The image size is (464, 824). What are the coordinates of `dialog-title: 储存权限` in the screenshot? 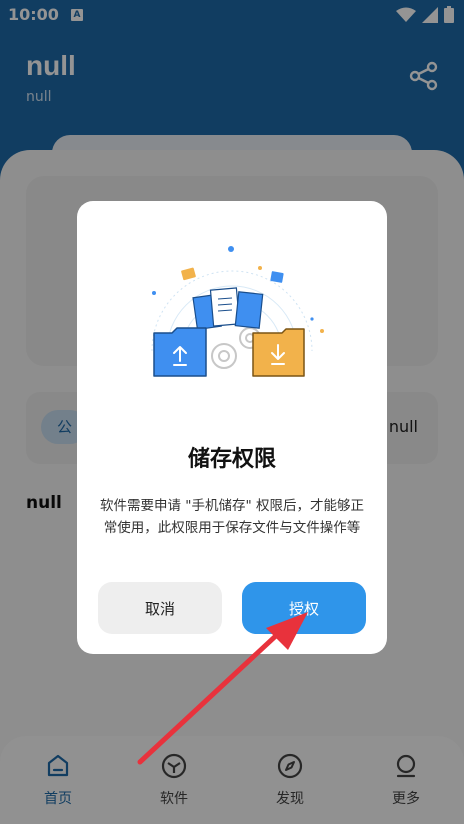 It's located at (231, 459).